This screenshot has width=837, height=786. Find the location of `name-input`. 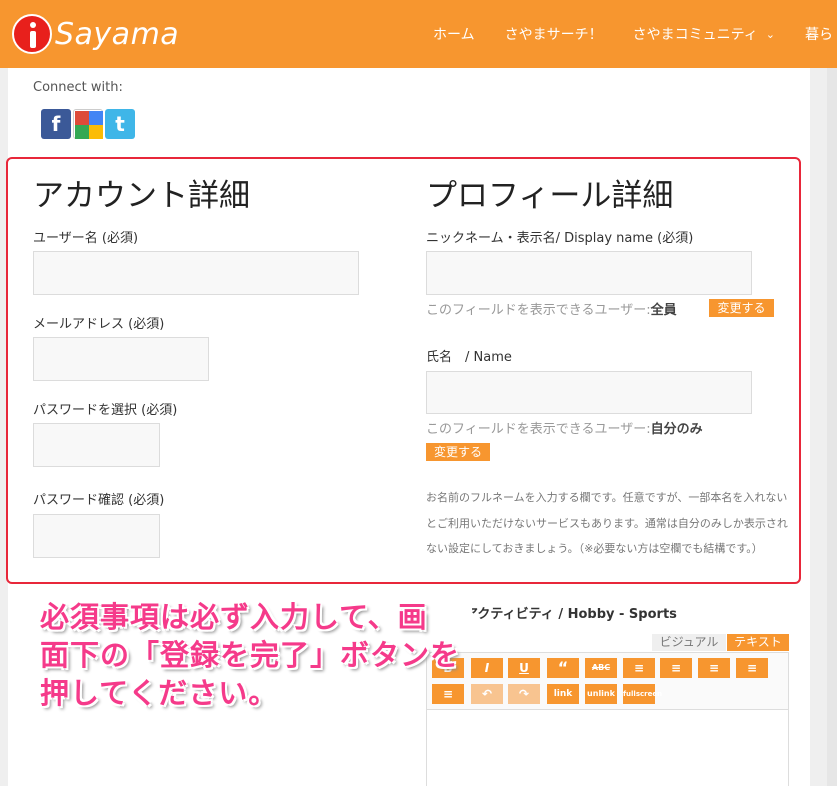

name-input is located at coordinates (589, 392).